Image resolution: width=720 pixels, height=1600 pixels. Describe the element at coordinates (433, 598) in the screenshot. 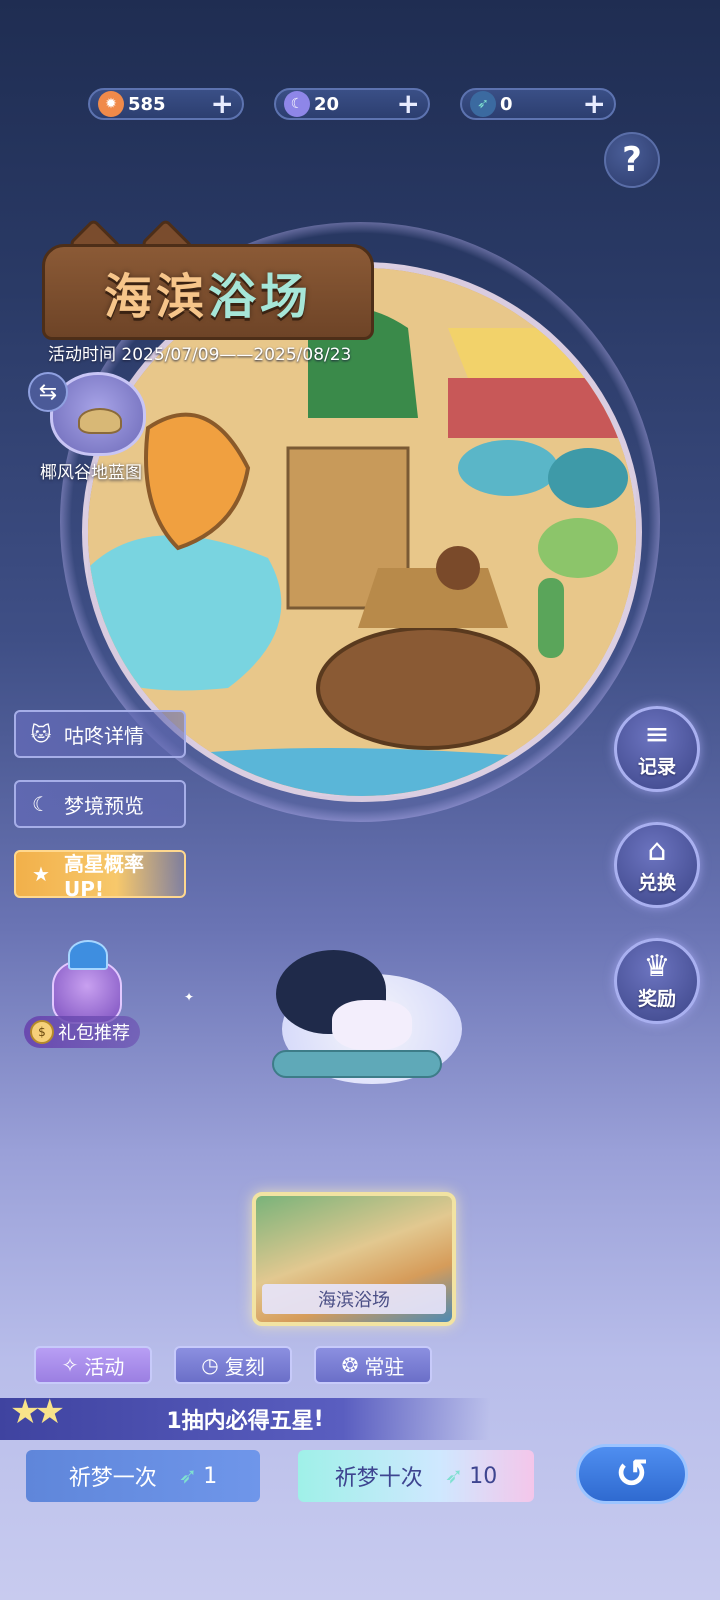

I see `thatch-roof` at that location.